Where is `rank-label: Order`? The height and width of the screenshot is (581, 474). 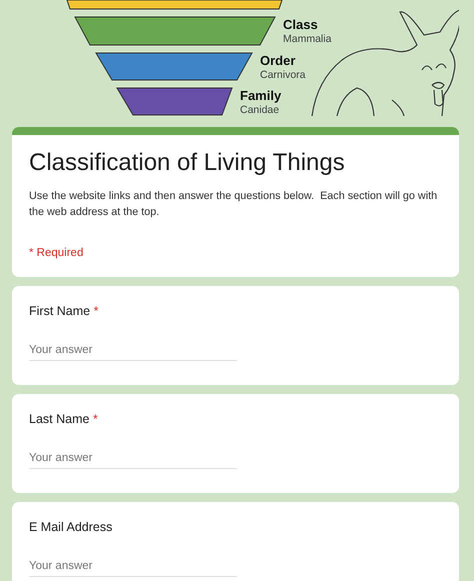
rank-label: Order is located at coordinates (278, 60).